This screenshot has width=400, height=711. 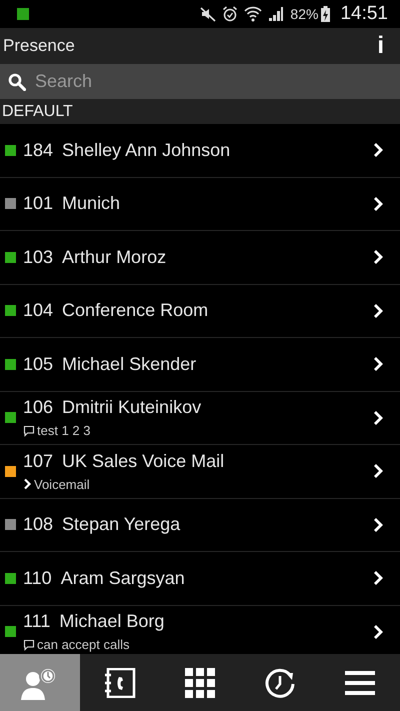 What do you see at coordinates (208, 14) in the screenshot?
I see `mute-icon` at bounding box center [208, 14].